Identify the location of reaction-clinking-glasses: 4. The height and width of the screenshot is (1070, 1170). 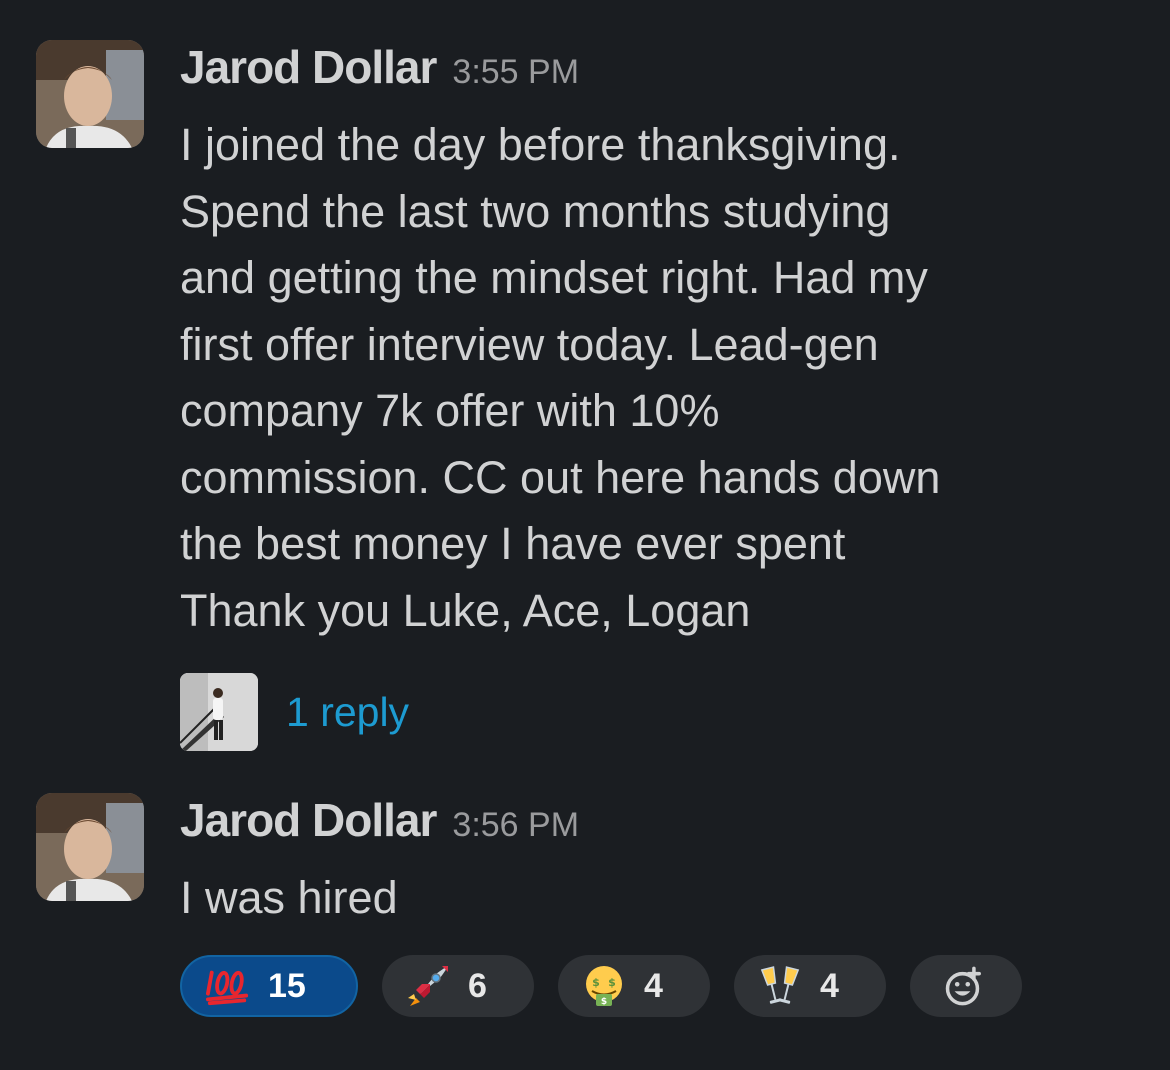
(810, 986).